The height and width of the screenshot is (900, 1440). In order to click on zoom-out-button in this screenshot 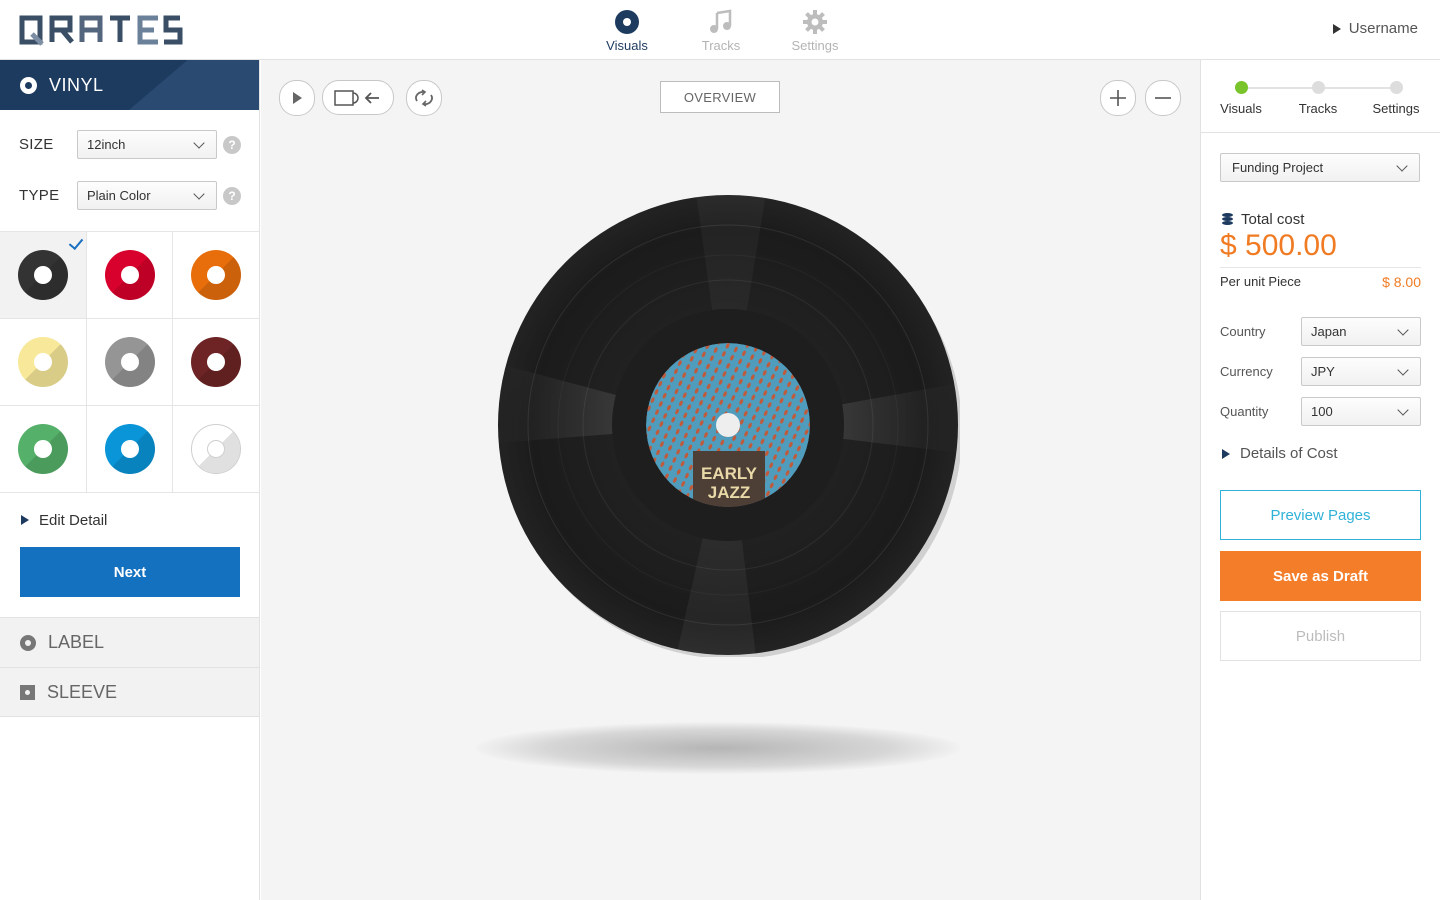, I will do `click(1163, 98)`.